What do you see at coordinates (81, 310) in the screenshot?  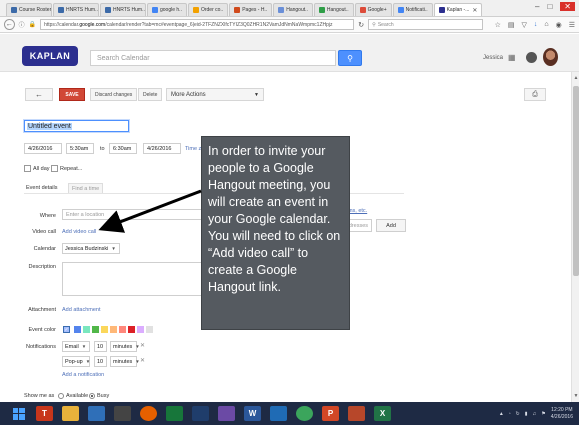 I see `add-attachment-link: Add attachment` at bounding box center [81, 310].